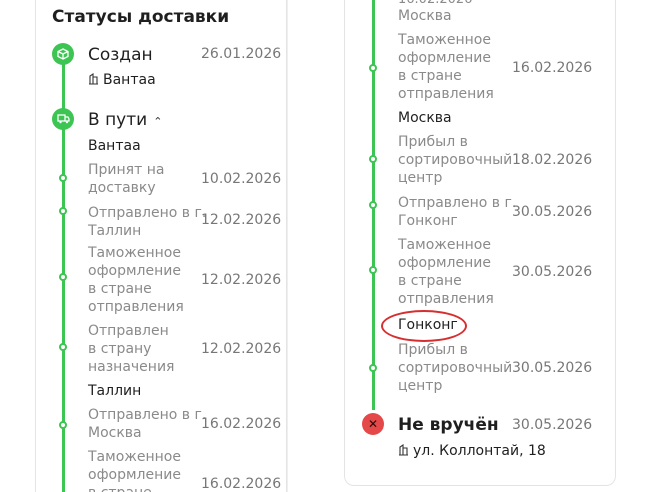 The image size is (656, 492). Describe the element at coordinates (125, 121) in the screenshot. I see `status-in-transit: В пути ⌃` at that location.